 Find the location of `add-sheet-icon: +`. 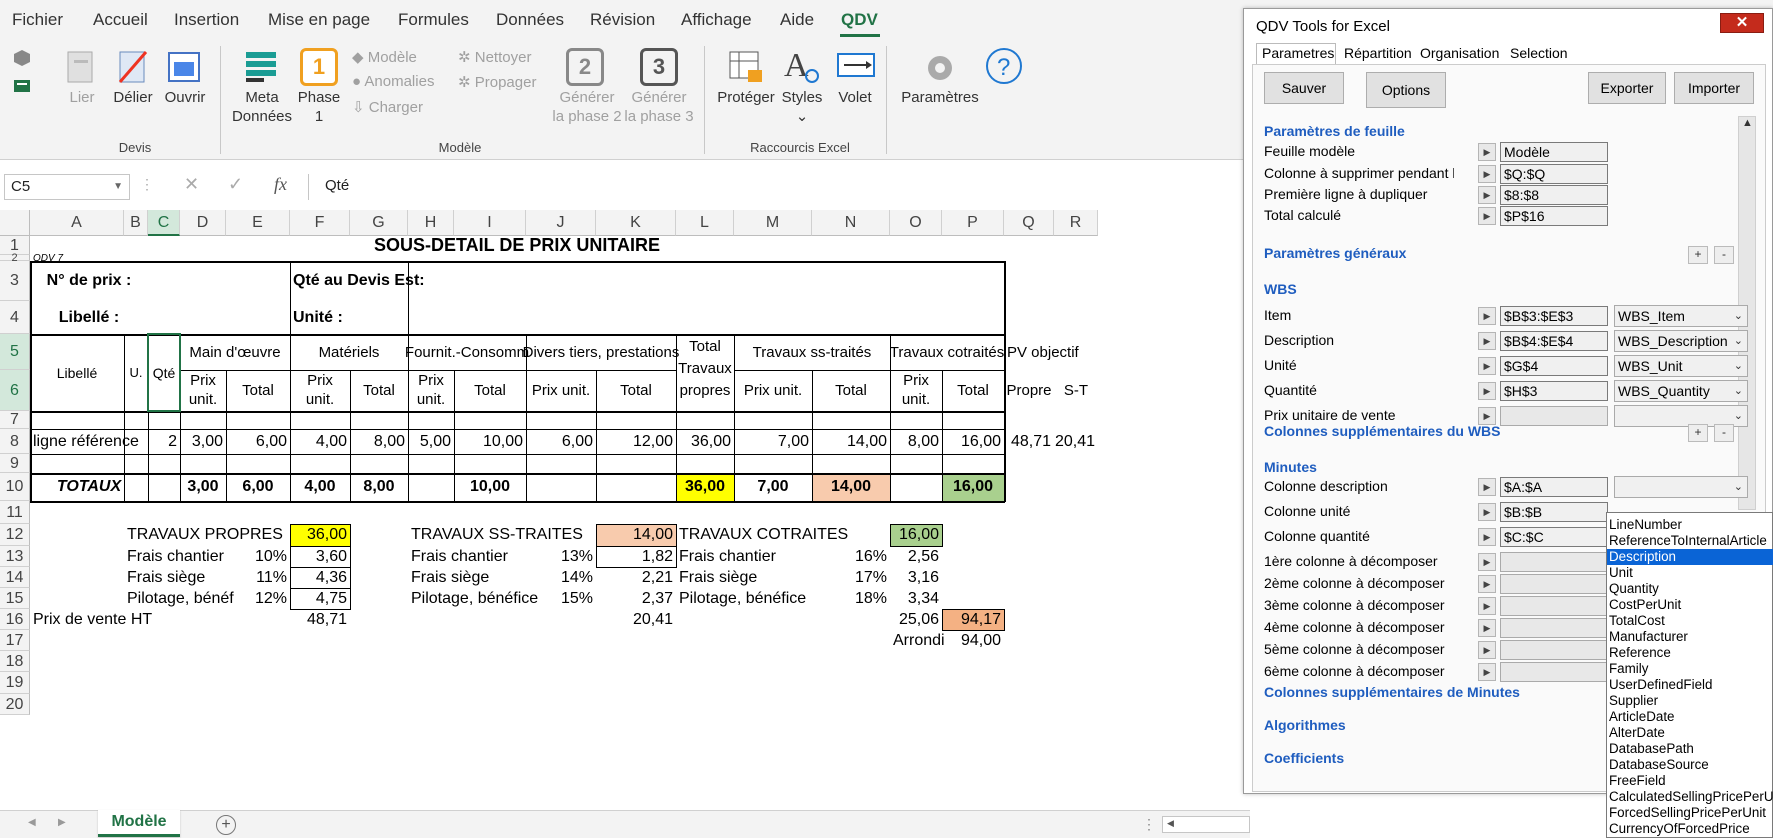

add-sheet-icon: + is located at coordinates (226, 825).